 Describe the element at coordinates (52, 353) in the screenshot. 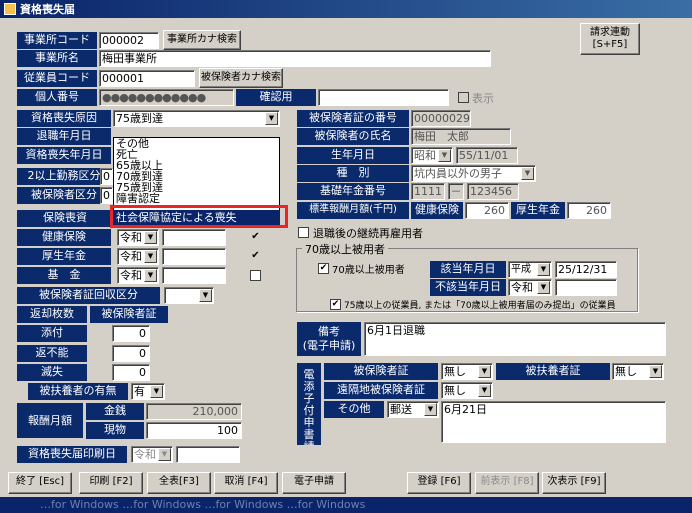

I see `unreturnable-label: 返不能` at that location.